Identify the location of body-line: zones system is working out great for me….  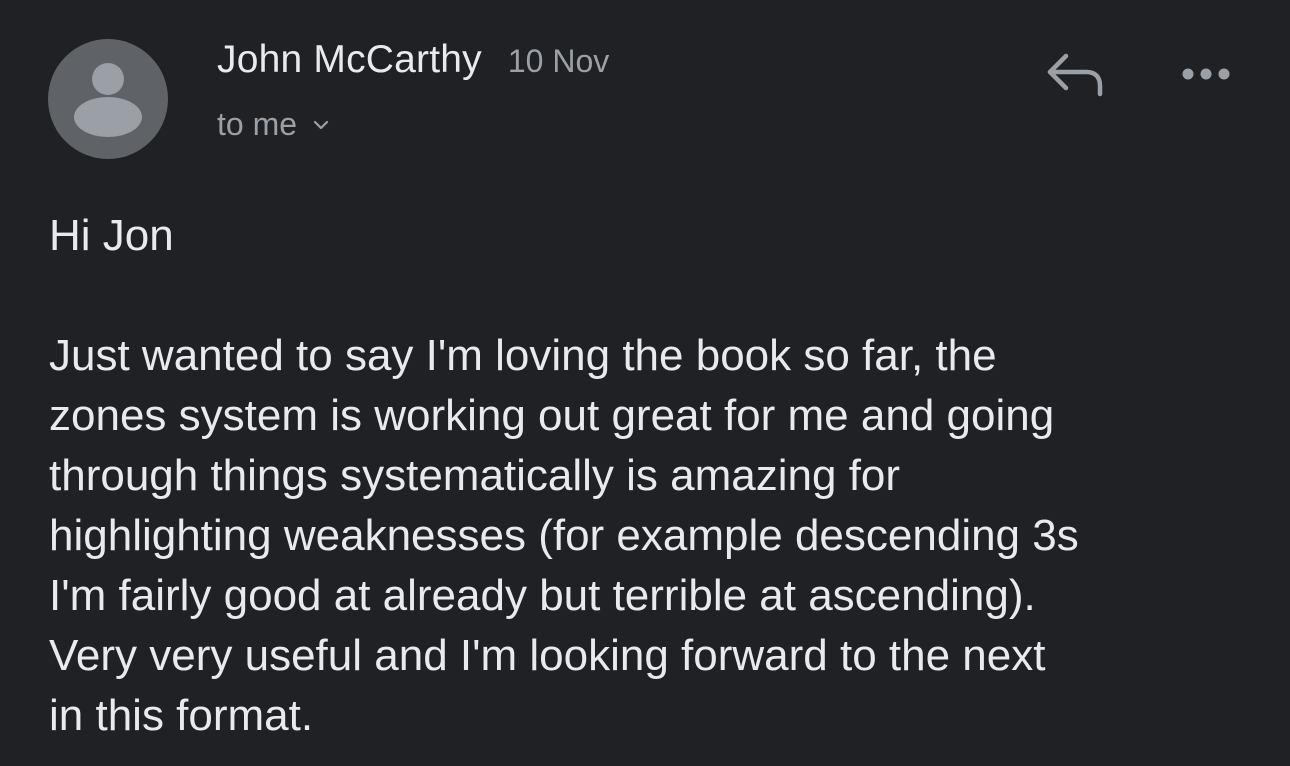
(552, 415).